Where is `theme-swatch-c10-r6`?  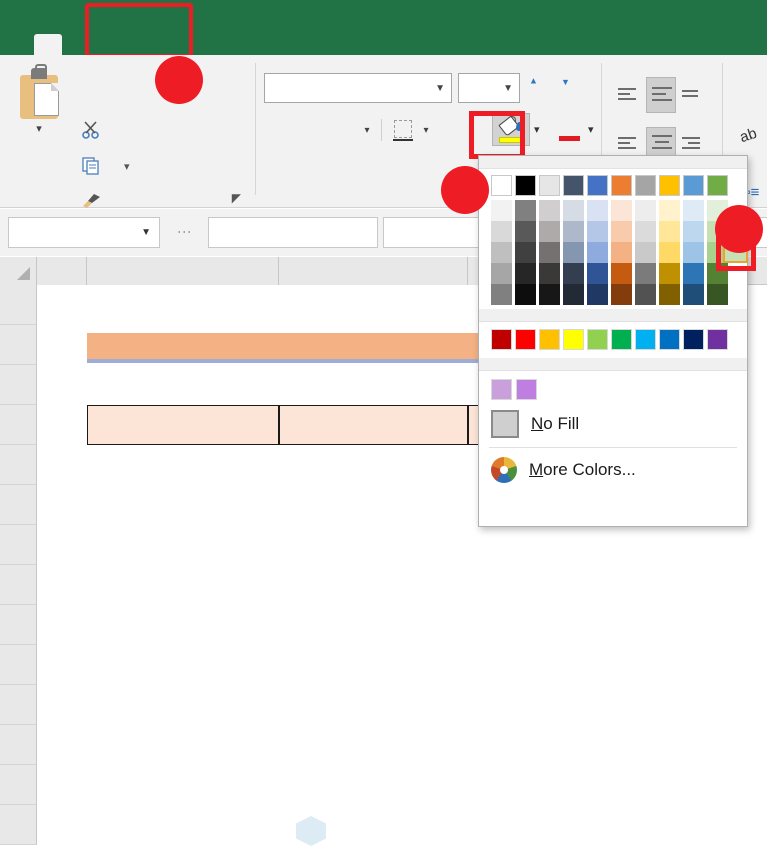
theme-swatch-c10-r6 is located at coordinates (717, 294).